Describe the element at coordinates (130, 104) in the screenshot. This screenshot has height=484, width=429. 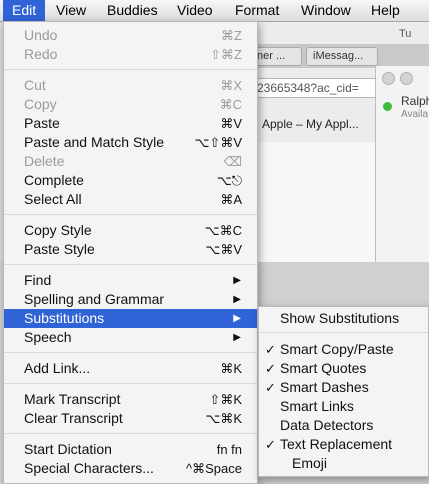
I see `menu-item-copy: Copy ⌘C` at that location.